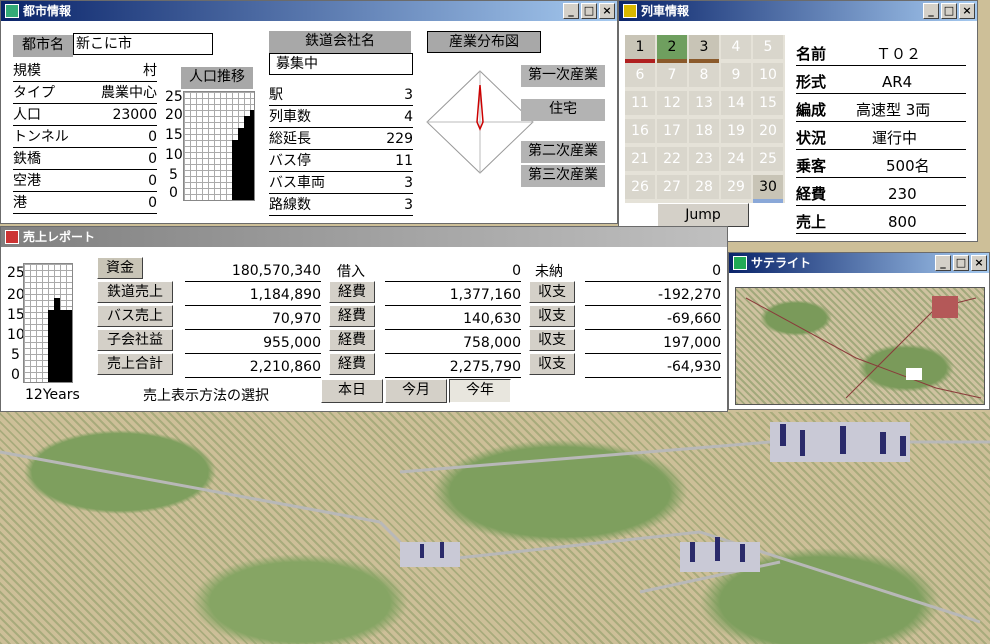 This screenshot has width=990, height=644. Describe the element at coordinates (640, 47) in the screenshot. I see `train-1-button: 1` at that location.